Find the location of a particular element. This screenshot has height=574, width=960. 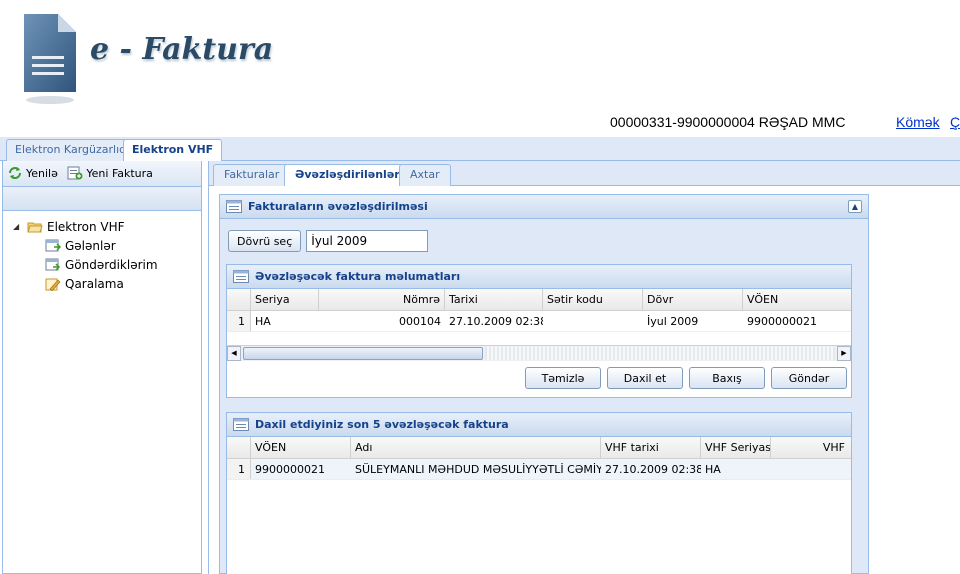

tree-item-qaralama: Qaralama is located at coordinates (107, 283).